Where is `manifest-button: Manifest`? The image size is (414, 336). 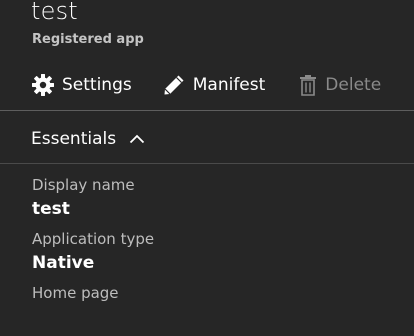 manifest-button: Manifest is located at coordinates (214, 85).